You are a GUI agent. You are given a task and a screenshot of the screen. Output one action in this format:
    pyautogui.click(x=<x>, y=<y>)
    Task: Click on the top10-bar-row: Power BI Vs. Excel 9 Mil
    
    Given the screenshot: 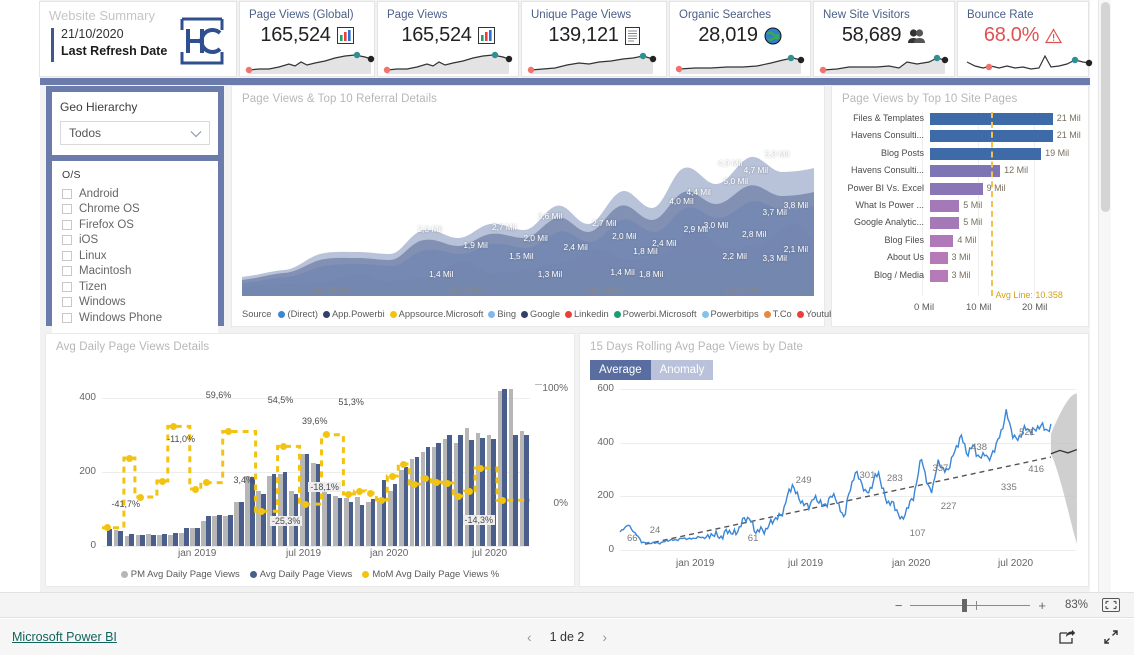 What is the action you would take?
    pyautogui.click(x=961, y=189)
    